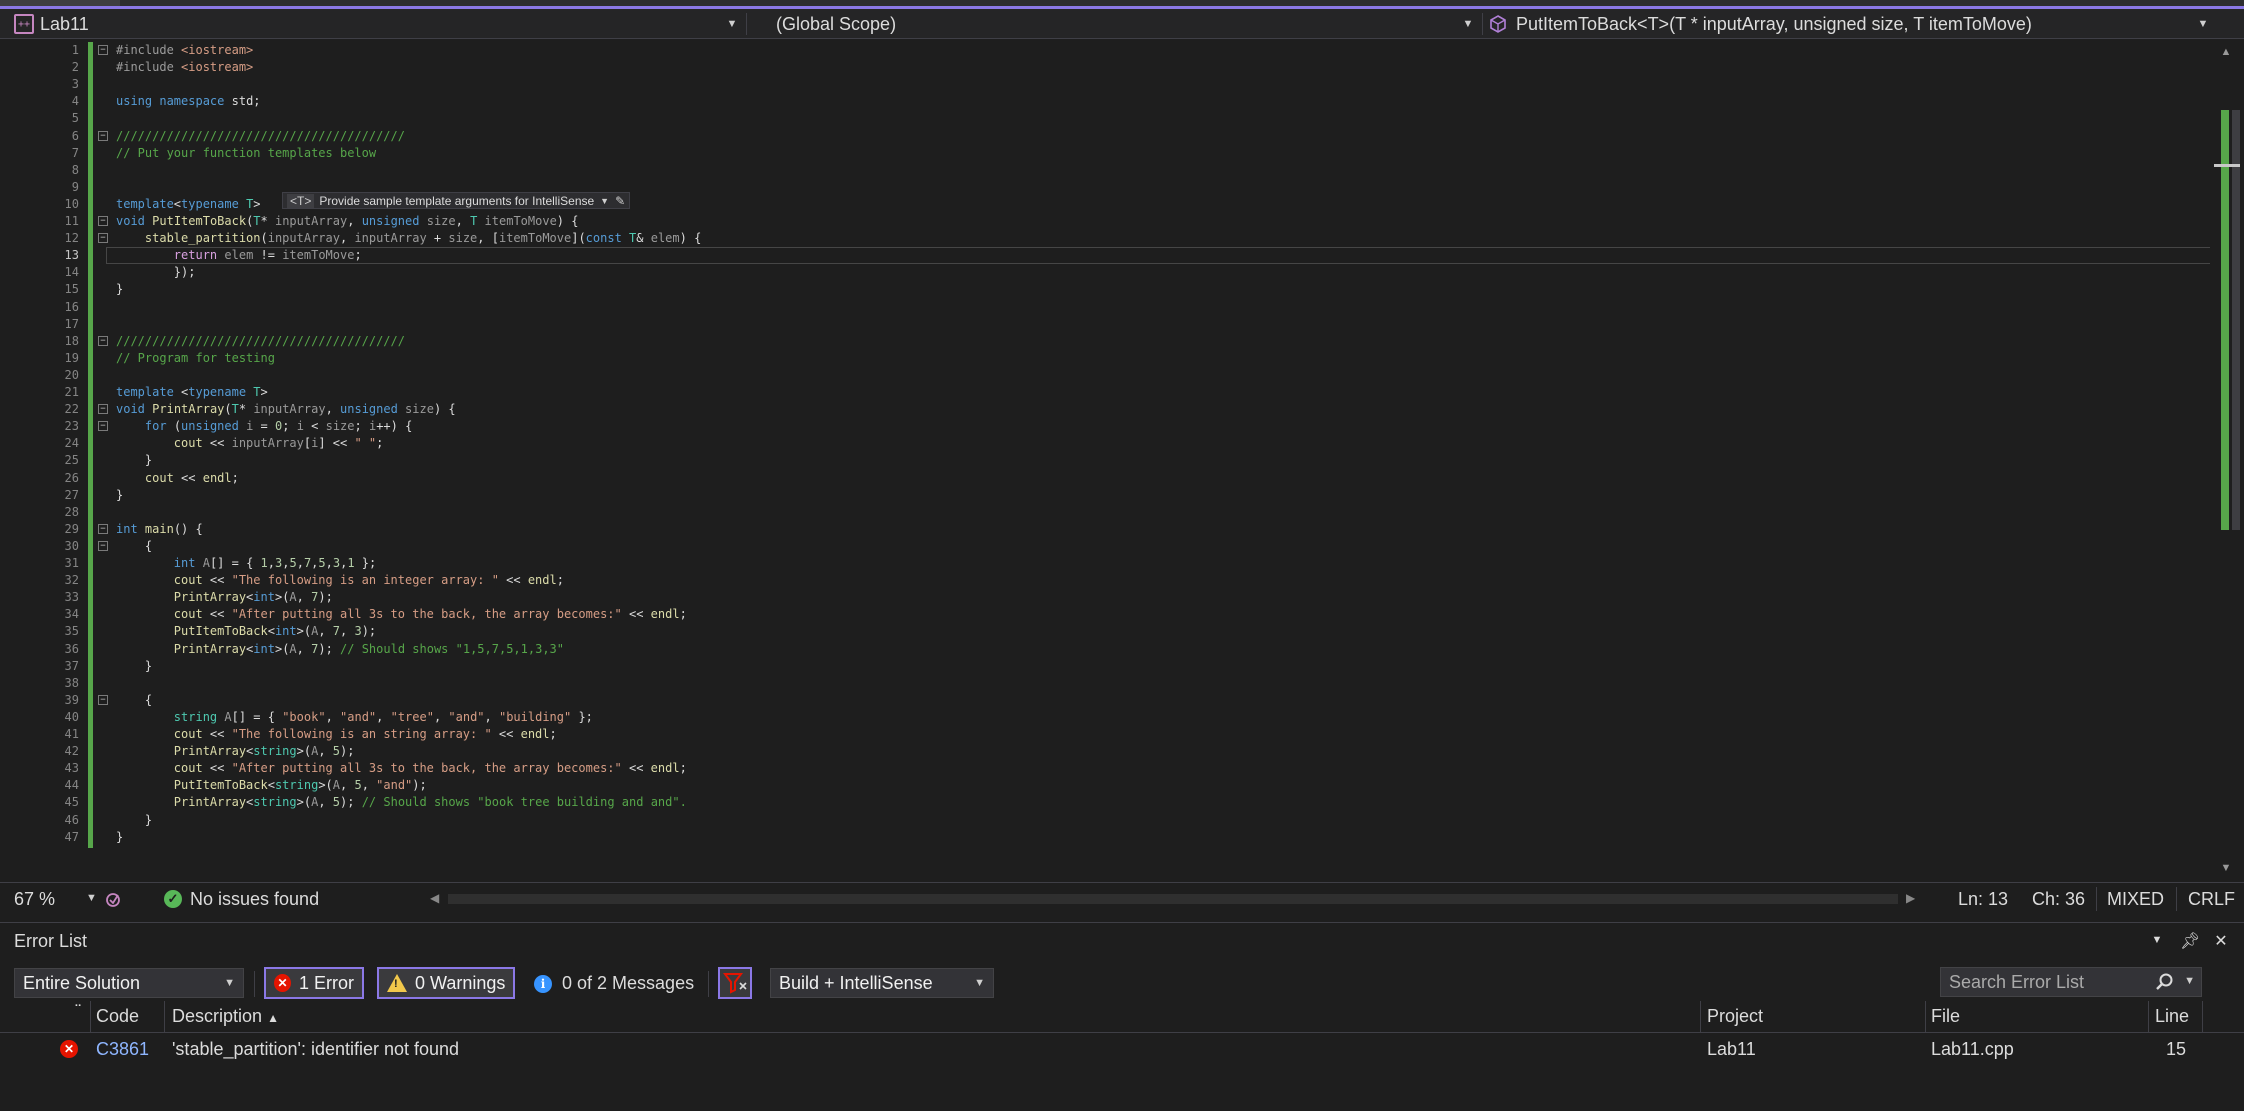 The image size is (2244, 1111). What do you see at coordinates (188, 101) in the screenshot?
I see `code-line: using namespace std;` at bounding box center [188, 101].